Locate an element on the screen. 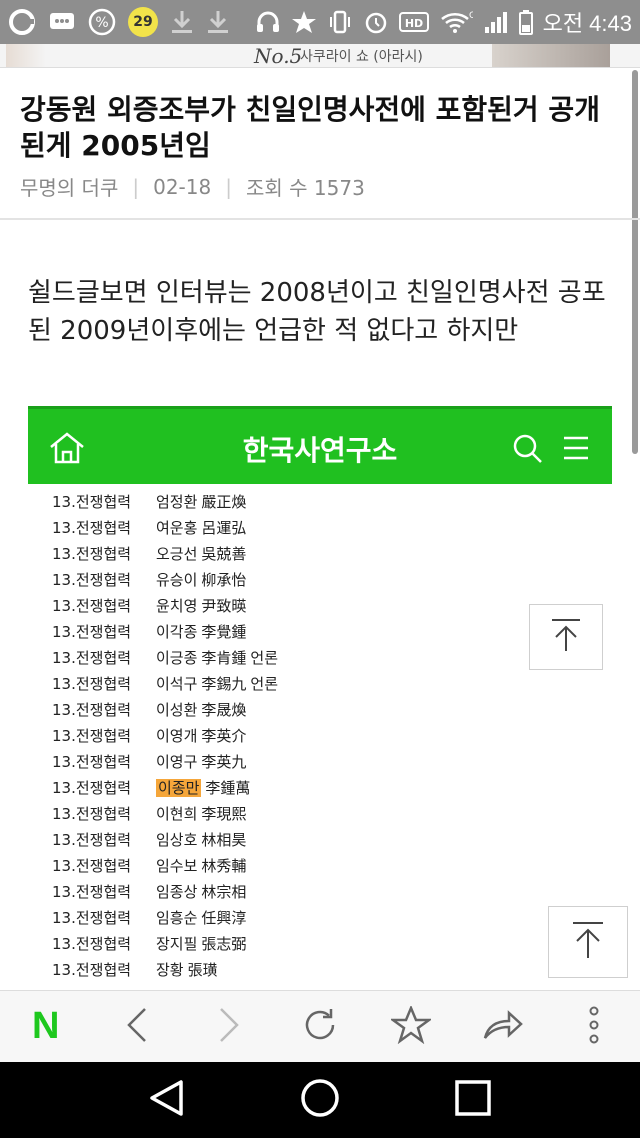 The height and width of the screenshot is (1138, 640). hanja-name: 李鍾萬 is located at coordinates (228, 787).